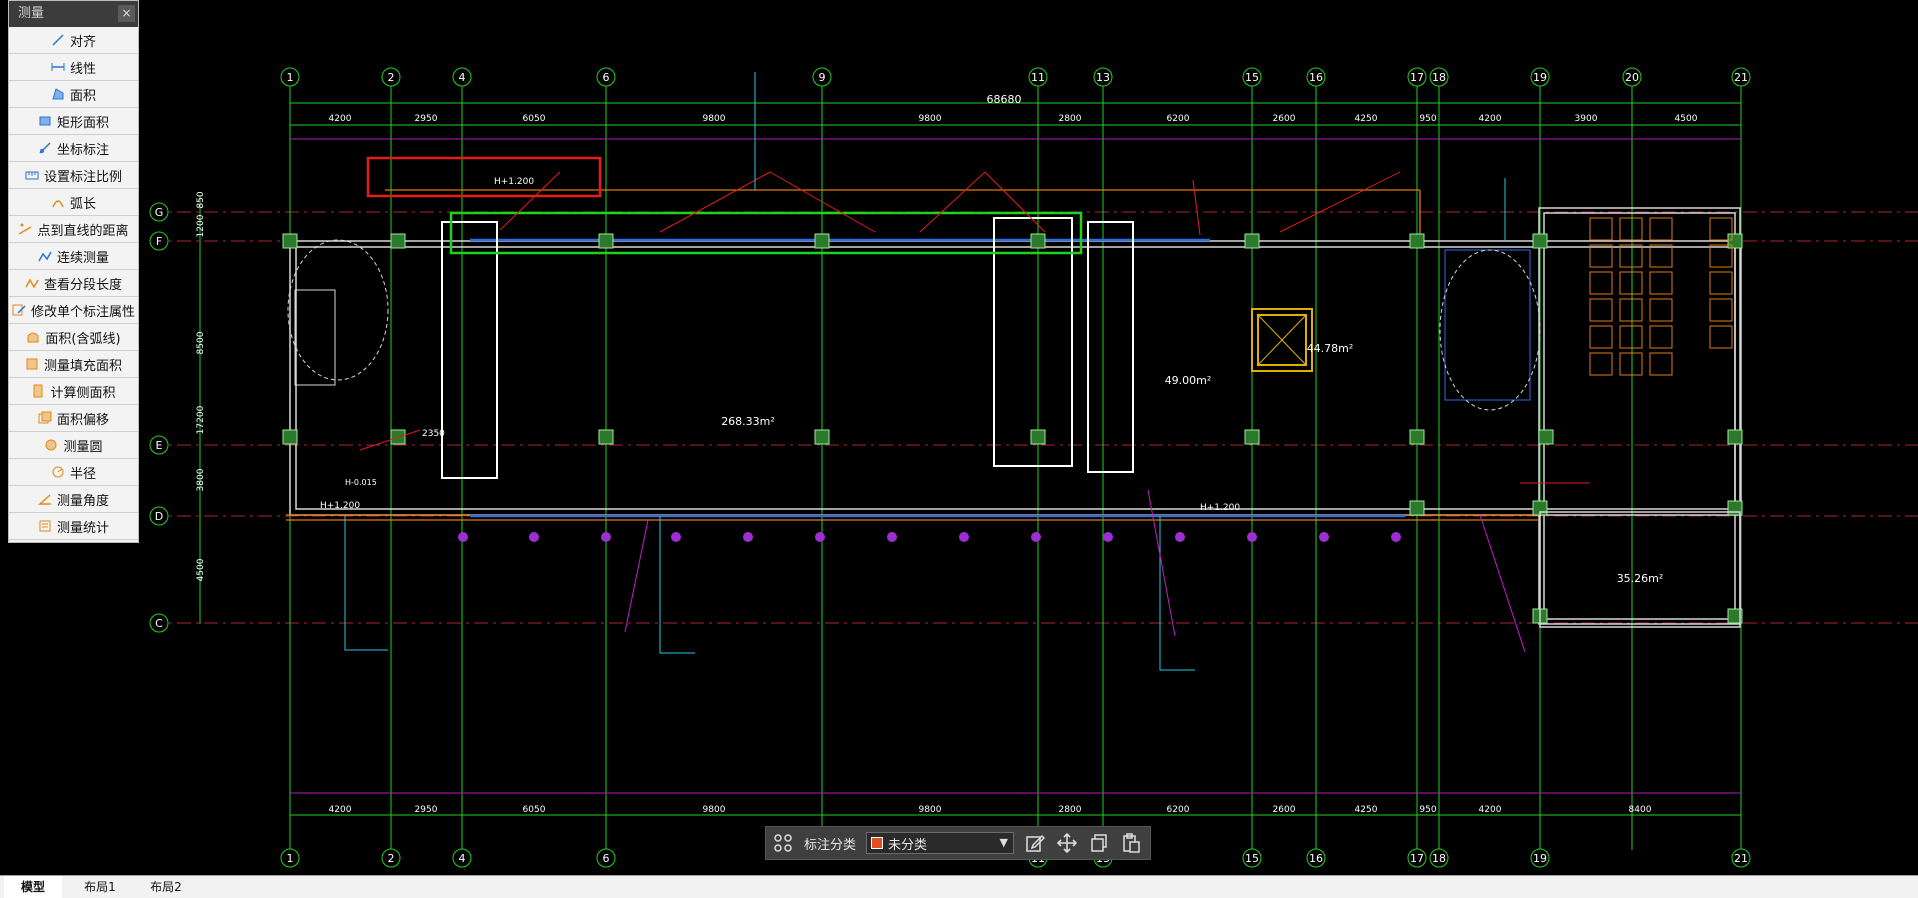  Describe the element at coordinates (1067, 843) in the screenshot. I see `move-icon` at that location.